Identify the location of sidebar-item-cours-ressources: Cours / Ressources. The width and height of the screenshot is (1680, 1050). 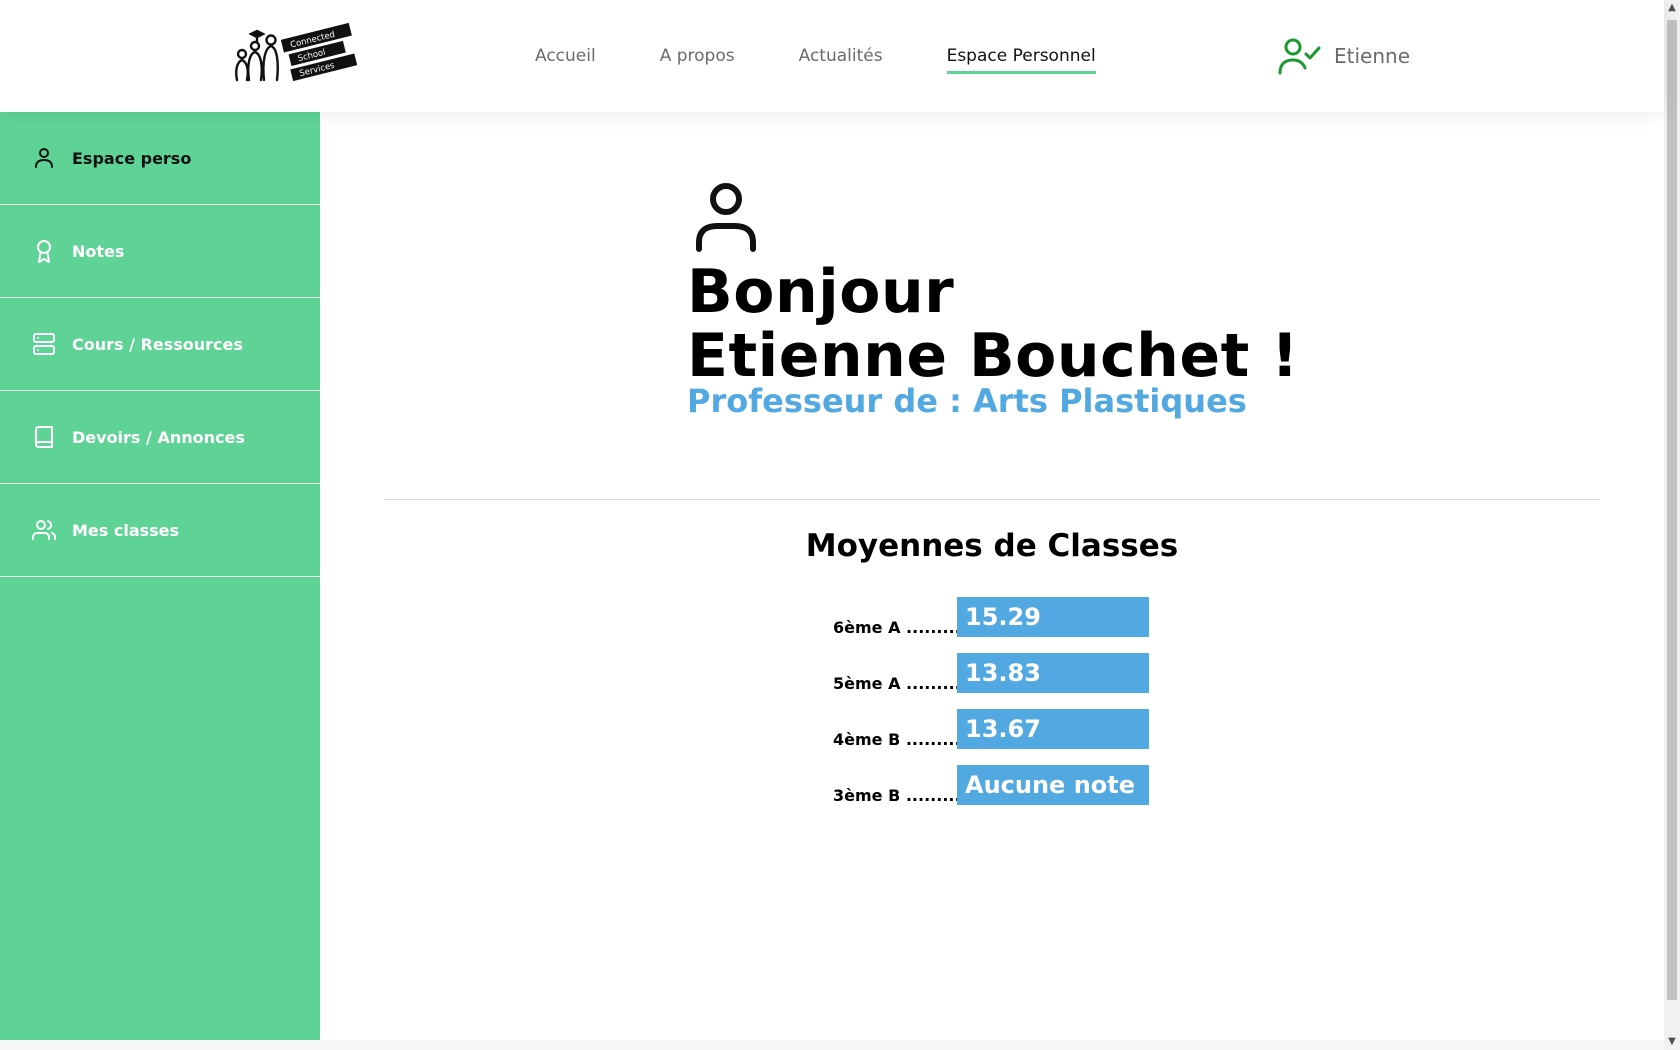
(160, 344).